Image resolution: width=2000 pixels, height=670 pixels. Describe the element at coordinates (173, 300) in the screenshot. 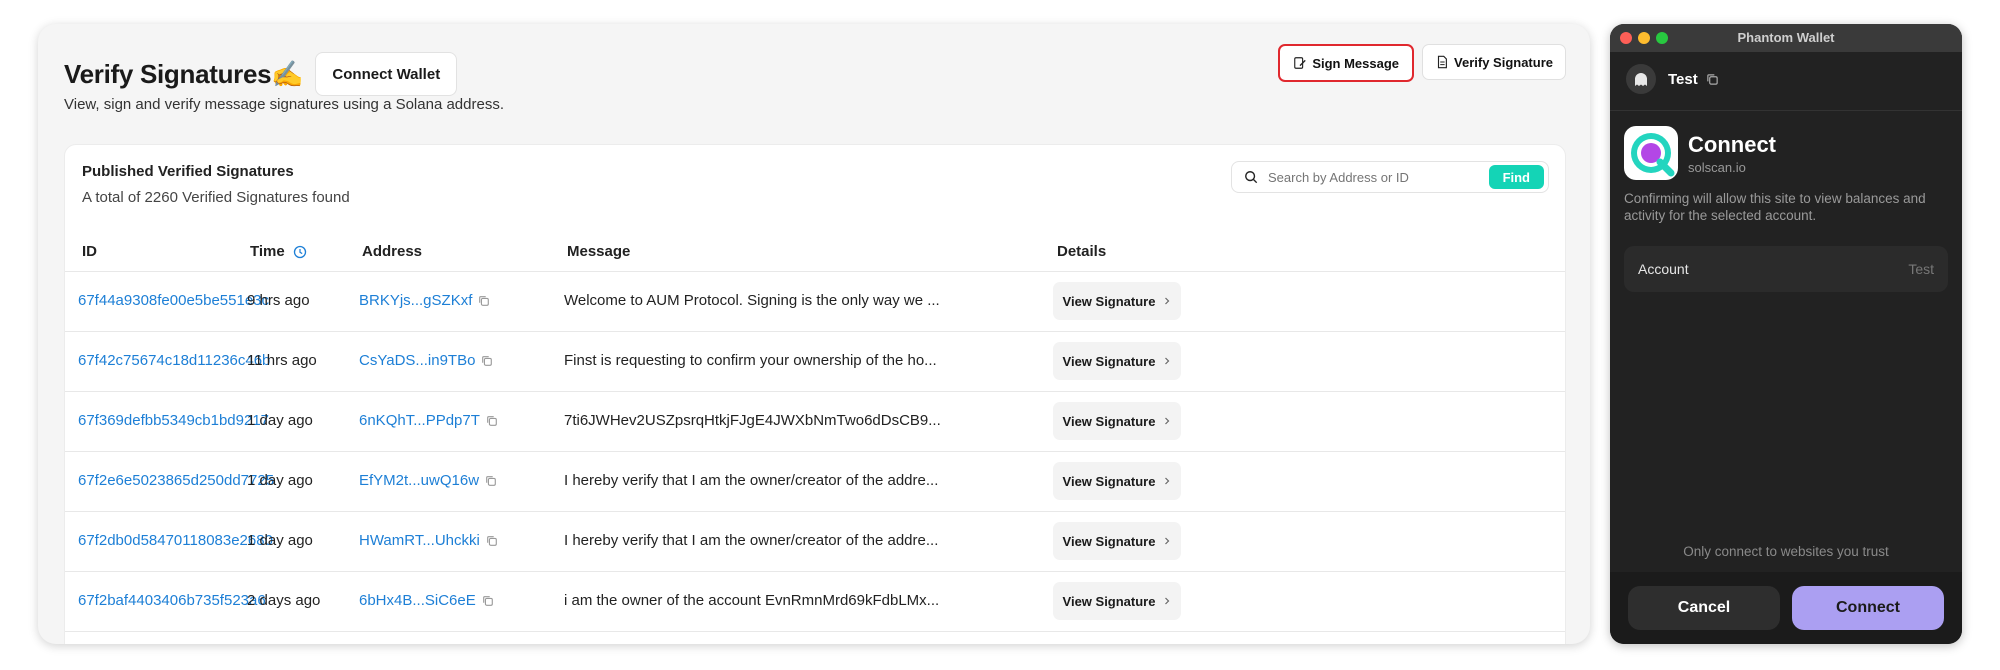

I see `signature-id-link: 67f44a9308fe00e5be551e3c` at that location.